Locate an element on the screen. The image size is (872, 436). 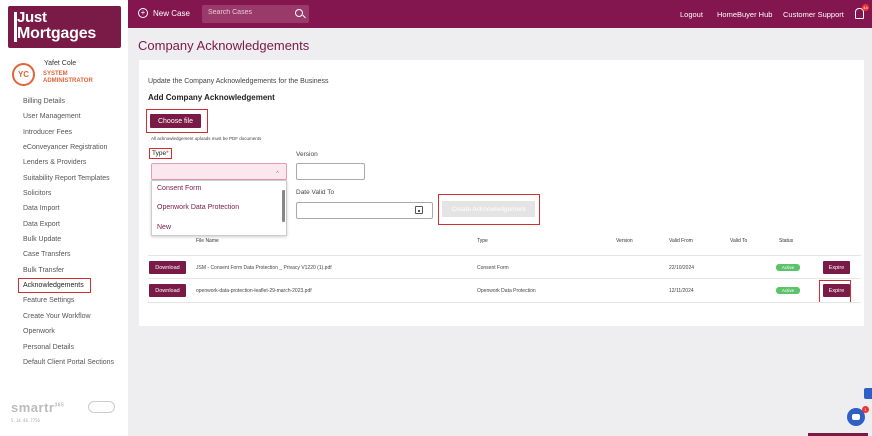
smartr-sup: 365 is located at coordinates (59, 405).